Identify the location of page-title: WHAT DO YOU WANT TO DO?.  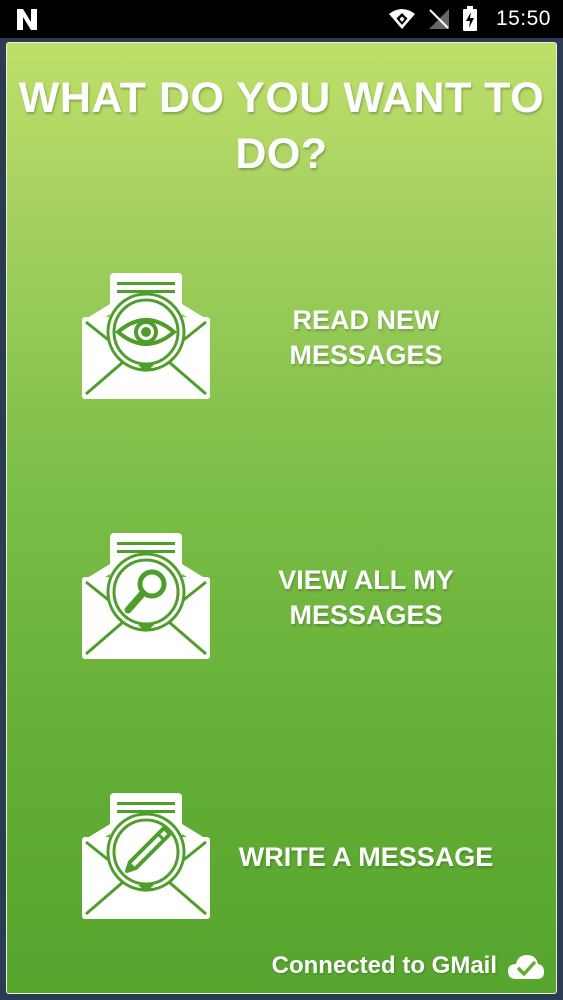
(281, 126).